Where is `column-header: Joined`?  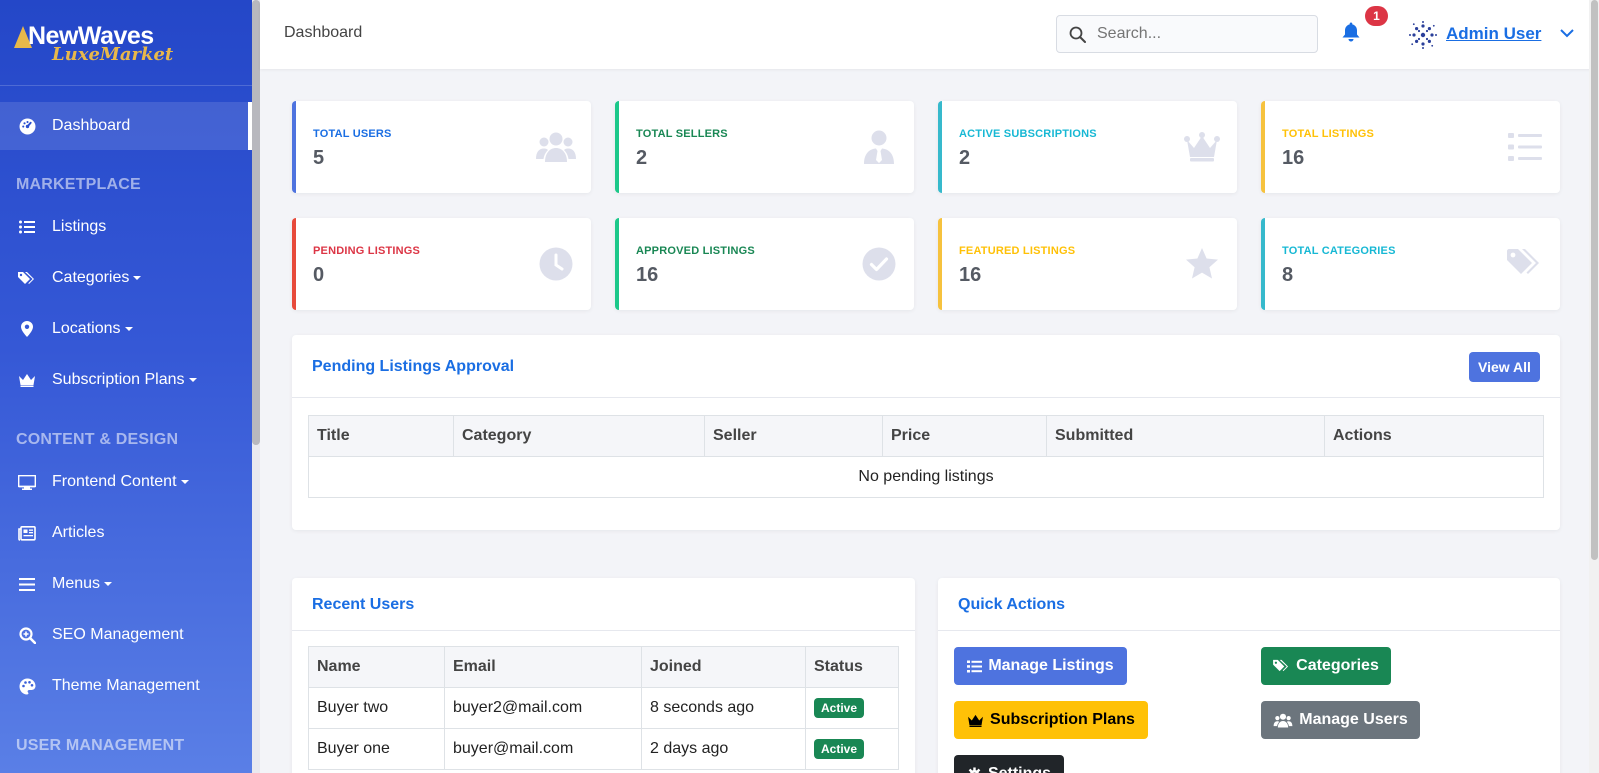 column-header: Joined is located at coordinates (723, 667).